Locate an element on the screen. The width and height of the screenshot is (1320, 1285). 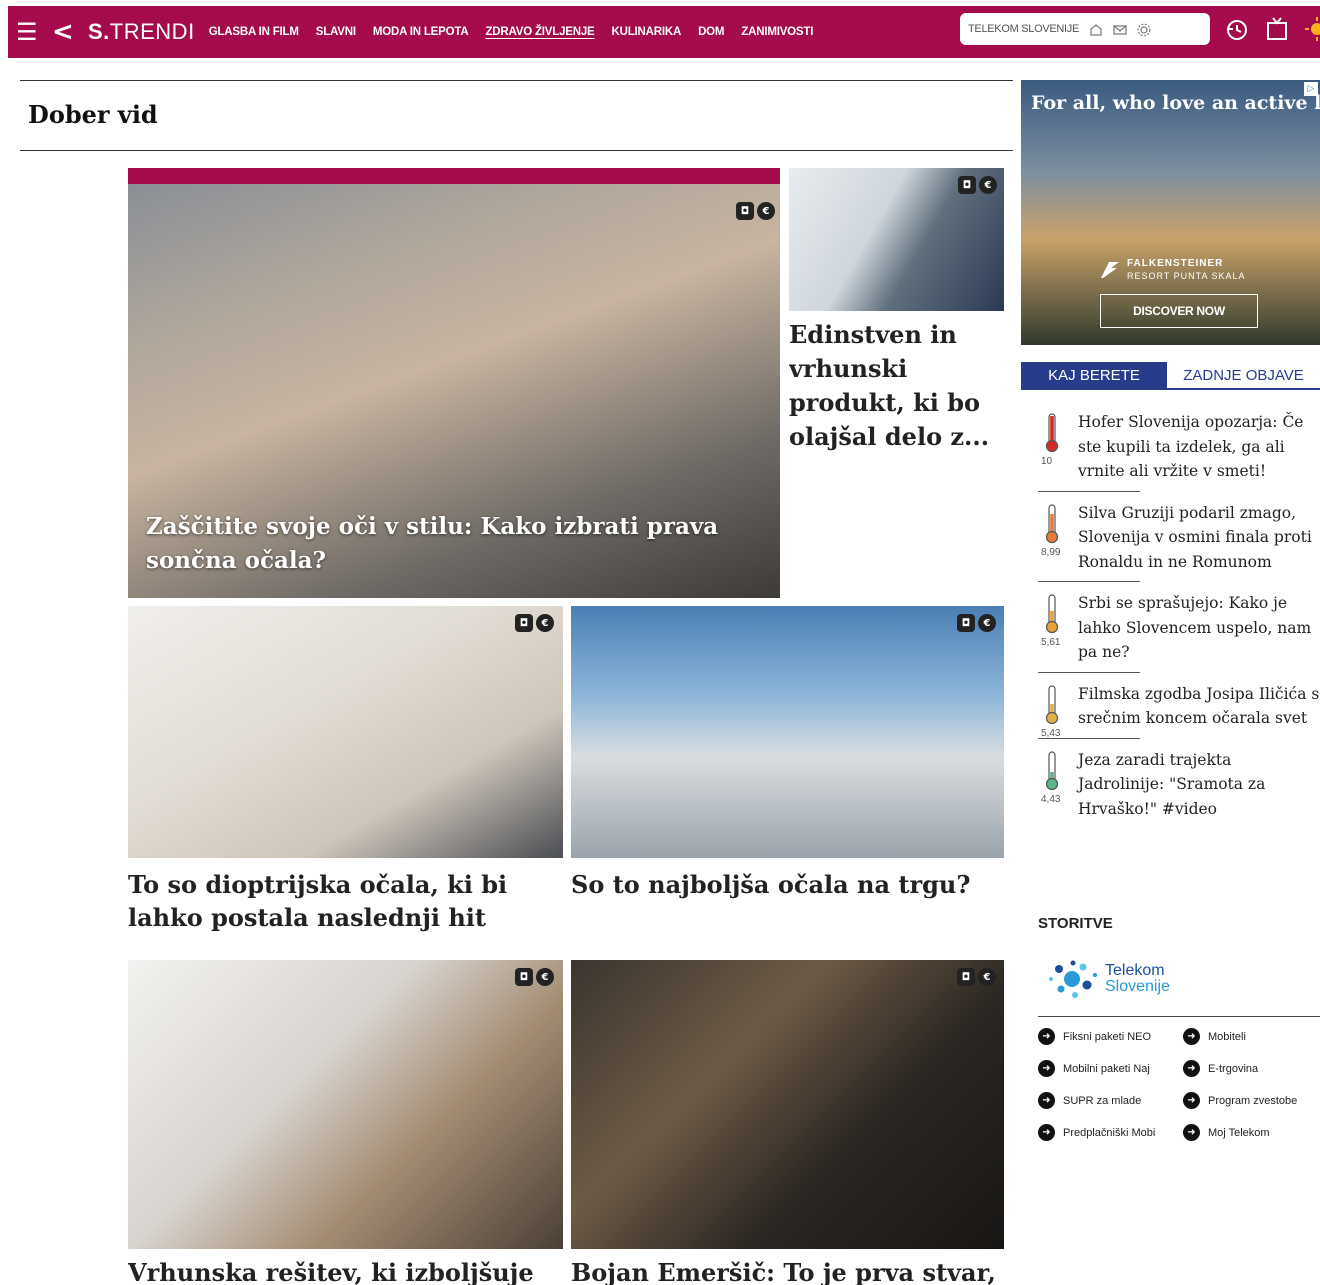
article-image-bottom-right is located at coordinates (787, 1104).